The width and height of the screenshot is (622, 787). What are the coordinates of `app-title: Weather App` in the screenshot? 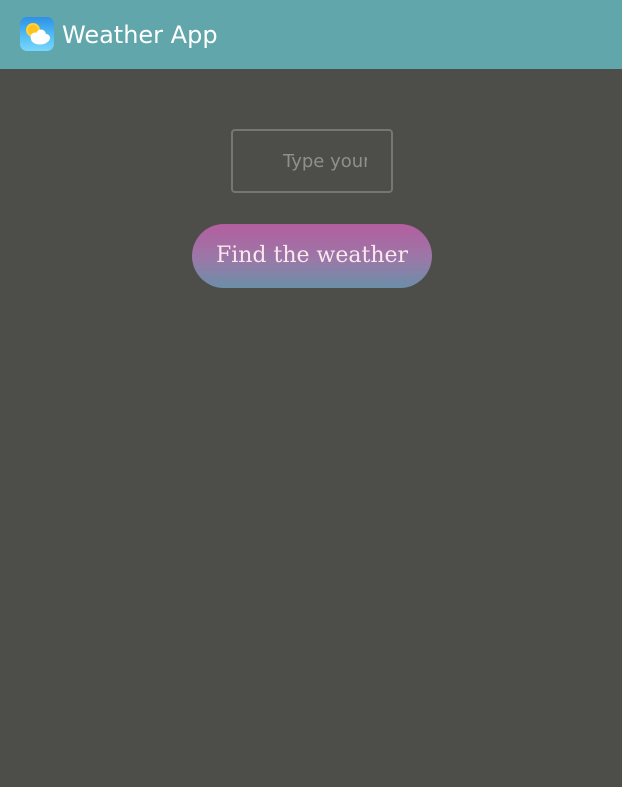 It's located at (140, 35).